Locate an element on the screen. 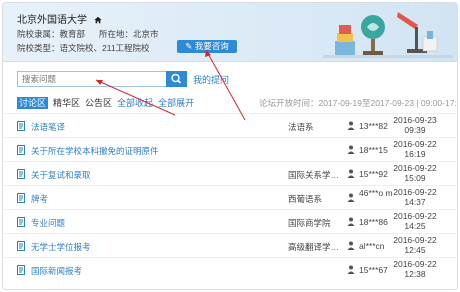 This screenshot has width=460, height=292. list-item: 国际新闻报考 15***67 2016-09-22 12:38 is located at coordinates (230, 269).